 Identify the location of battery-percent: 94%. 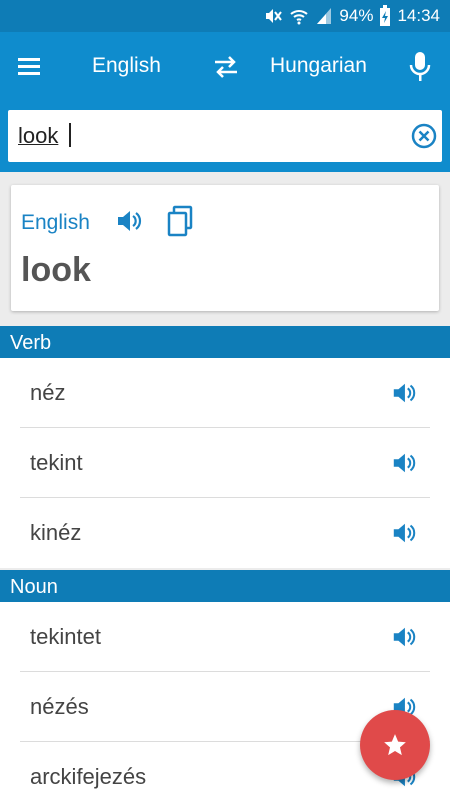
(356, 15).